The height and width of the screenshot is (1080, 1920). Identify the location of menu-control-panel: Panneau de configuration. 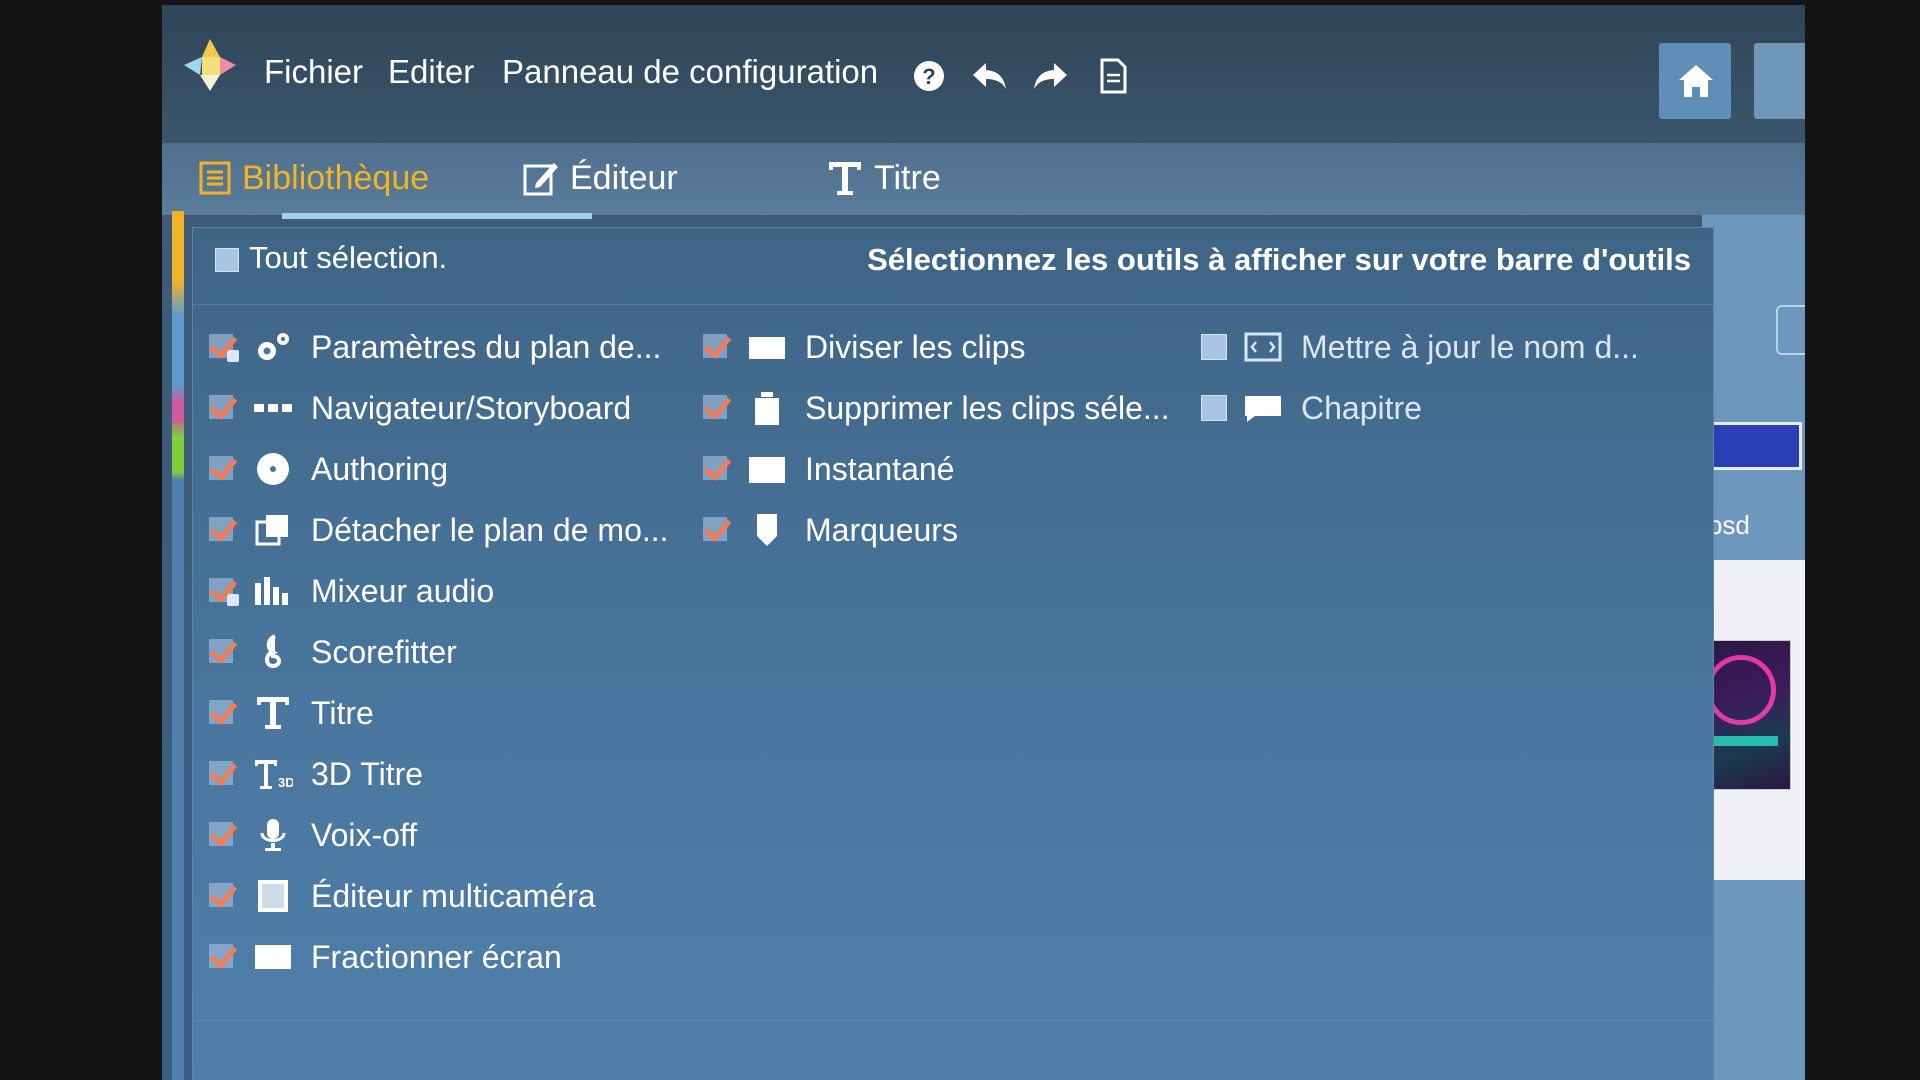
(690, 72).